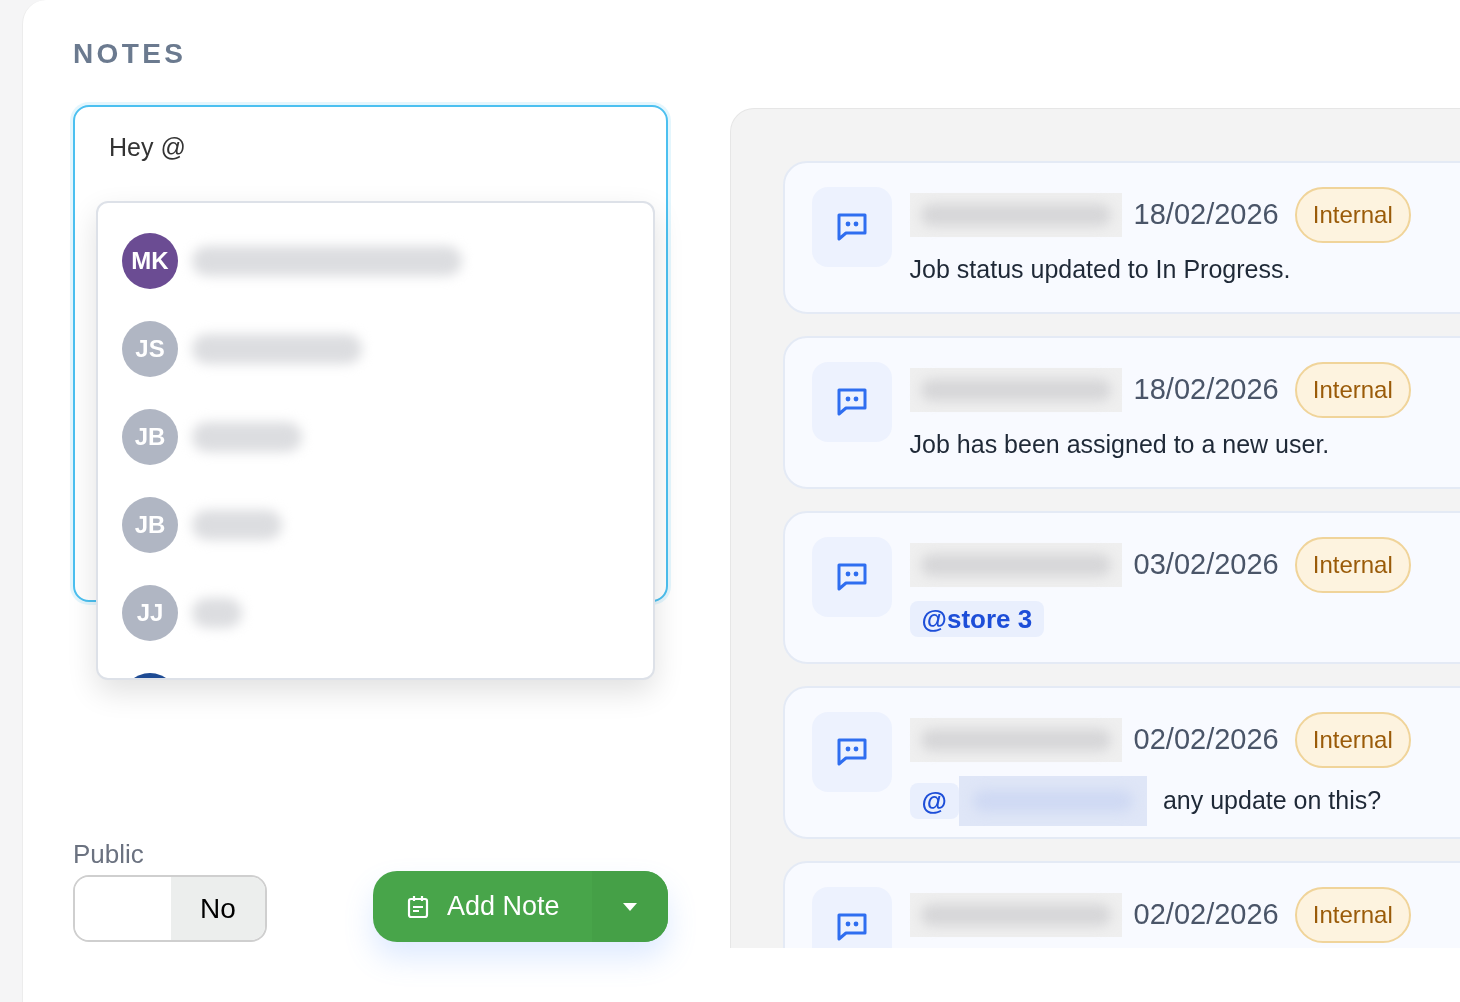 The height and width of the screenshot is (1002, 1460). Describe the element at coordinates (1272, 801) in the screenshot. I see `note-text: any update on this?` at that location.